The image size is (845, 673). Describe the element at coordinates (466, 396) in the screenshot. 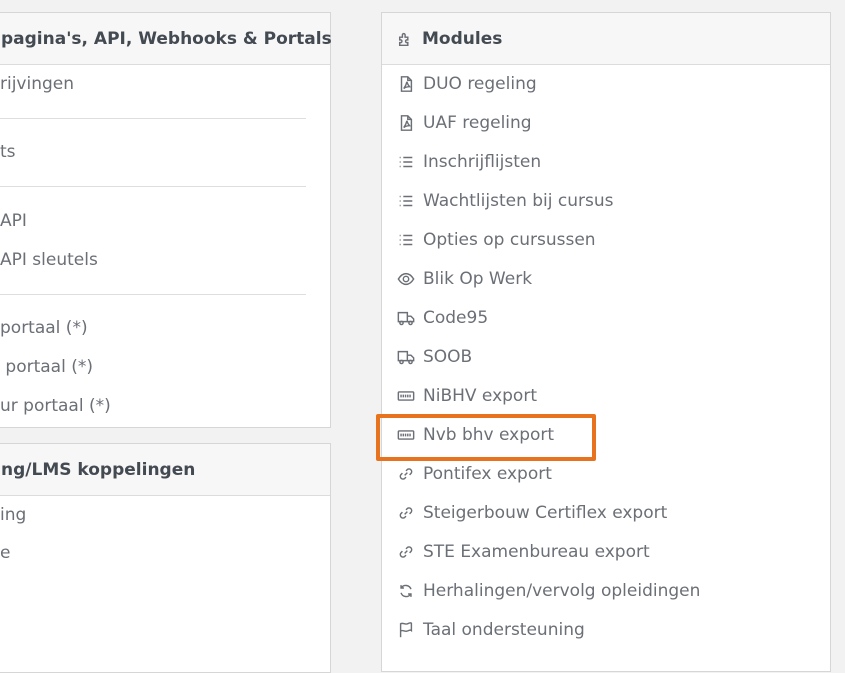

I see `module-item-nibhv-export: NiBHV export` at that location.